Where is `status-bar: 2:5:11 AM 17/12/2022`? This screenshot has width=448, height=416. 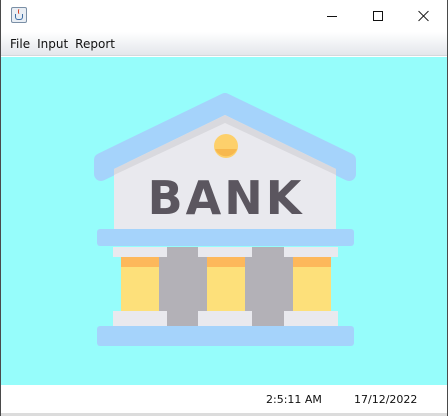 status-bar: 2:5:11 AM 17/12/2022 is located at coordinates (224, 400).